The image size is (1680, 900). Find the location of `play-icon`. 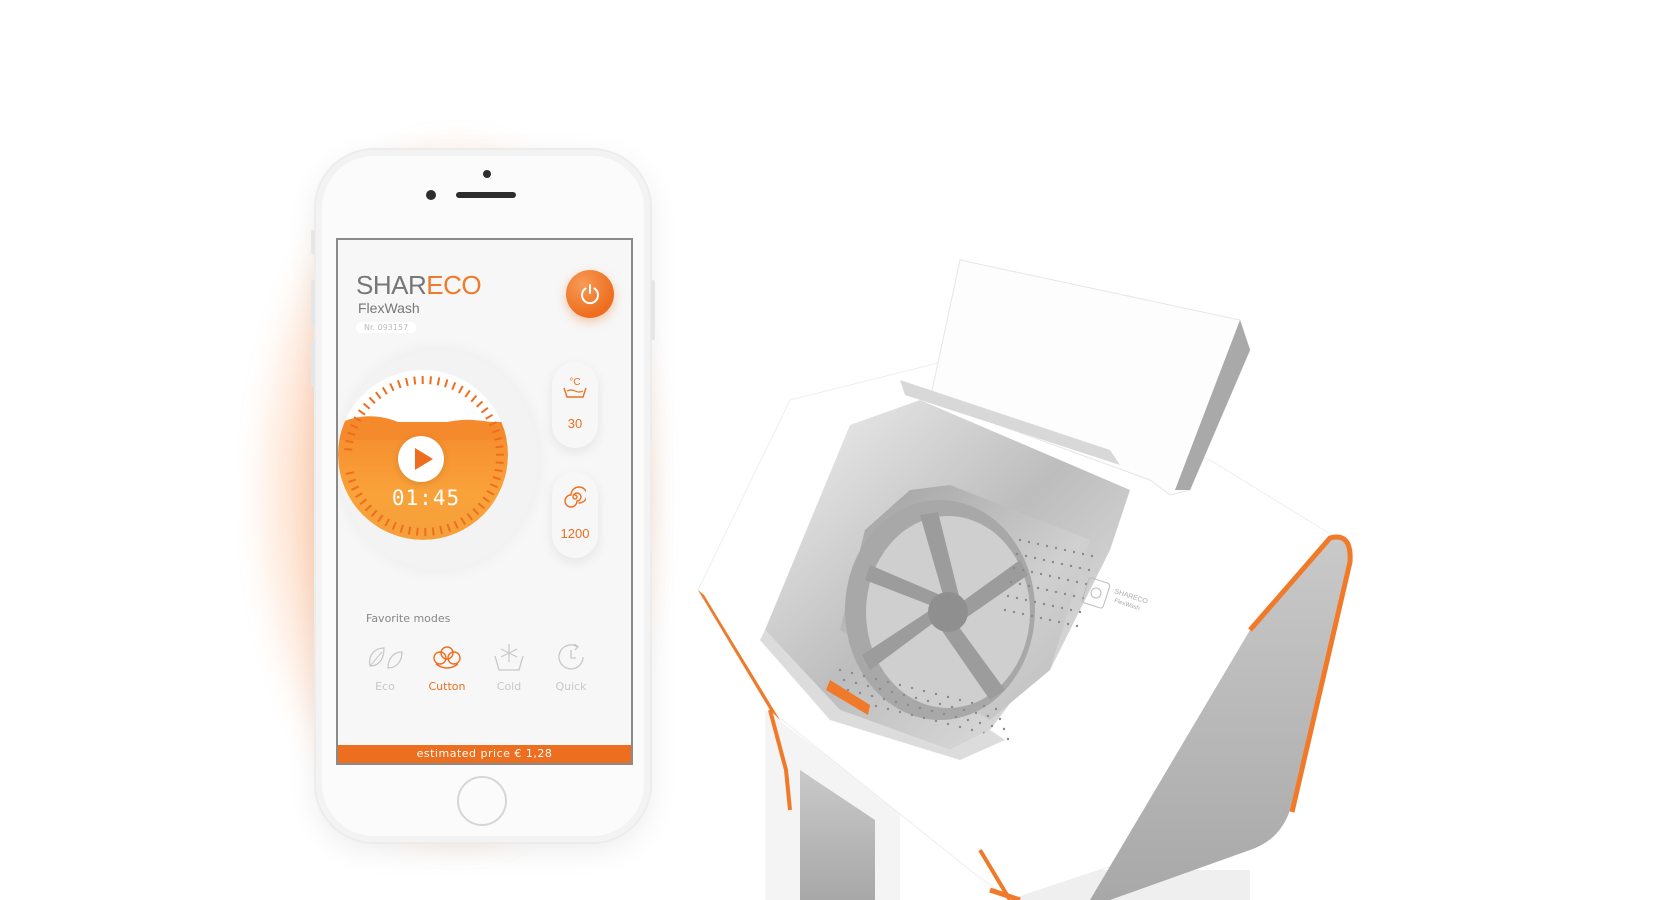

play-icon is located at coordinates (424, 459).